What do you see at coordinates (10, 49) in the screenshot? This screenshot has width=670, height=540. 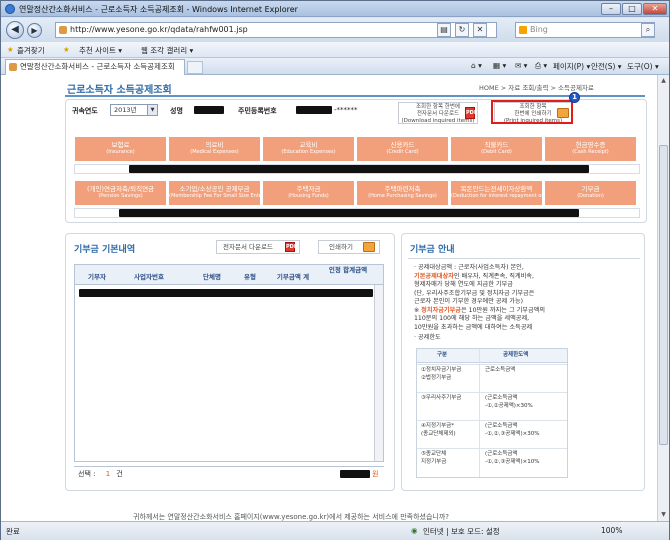 I see `star-icon: ★` at bounding box center [10, 49].